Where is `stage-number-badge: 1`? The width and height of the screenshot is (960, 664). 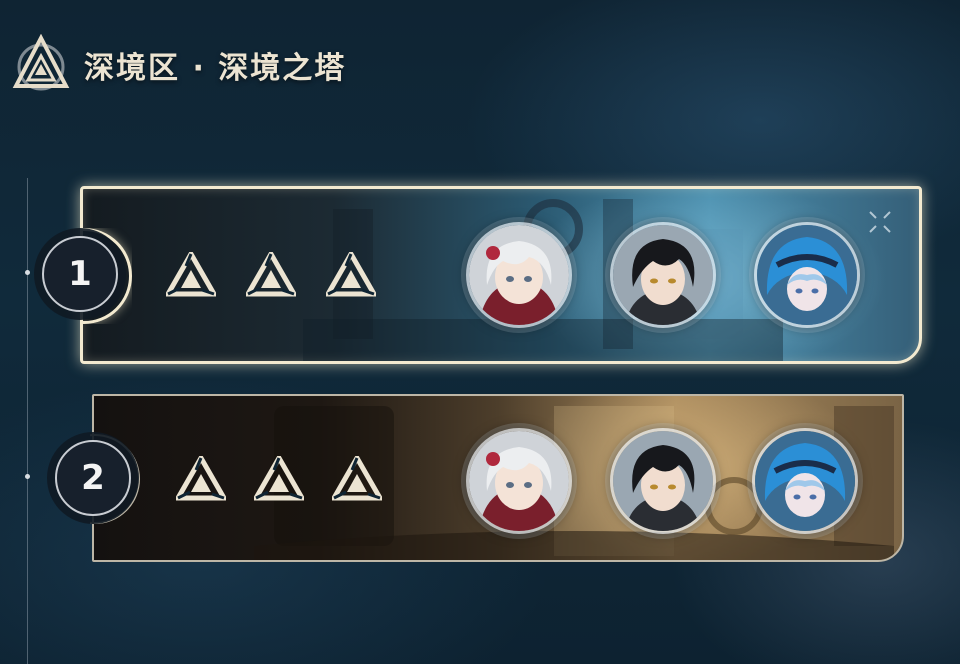 stage-number-badge: 1 is located at coordinates (80, 274).